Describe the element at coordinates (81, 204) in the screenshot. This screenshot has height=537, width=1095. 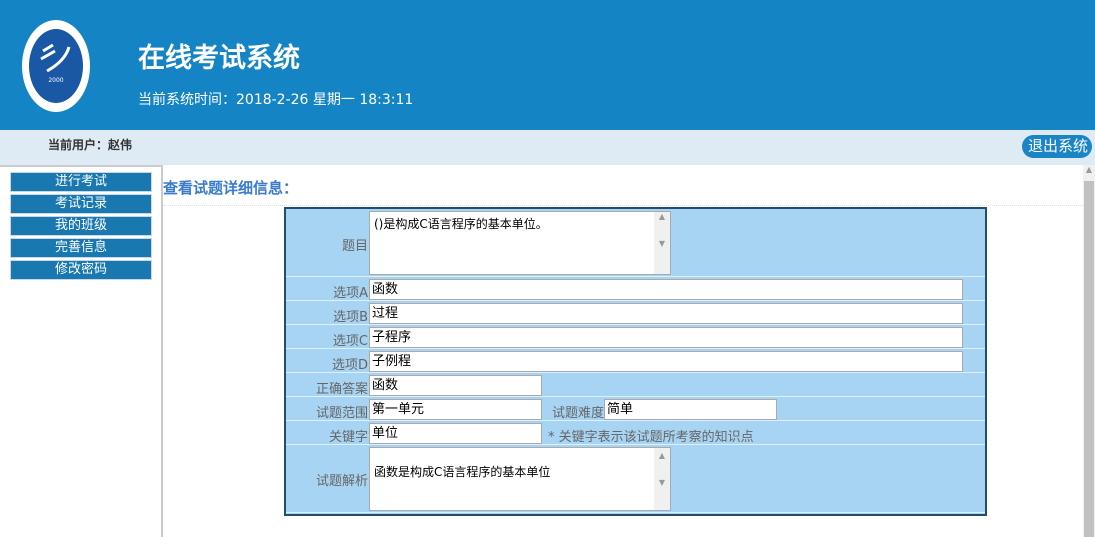
I see `sidebar-item-exam-records: 考试记录` at that location.